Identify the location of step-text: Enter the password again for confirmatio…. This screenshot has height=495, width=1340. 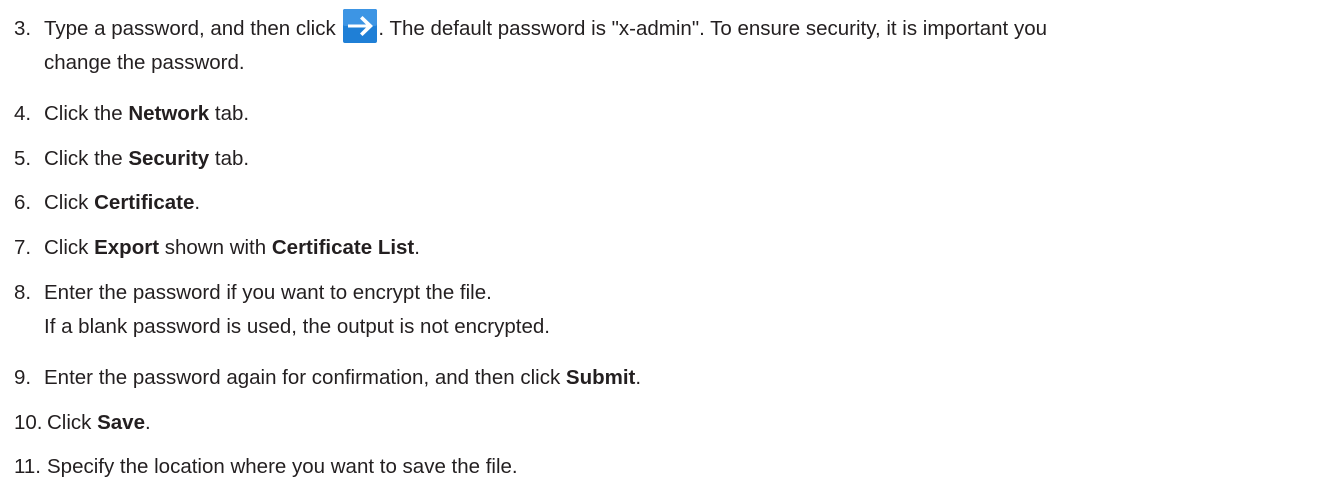
(305, 377).